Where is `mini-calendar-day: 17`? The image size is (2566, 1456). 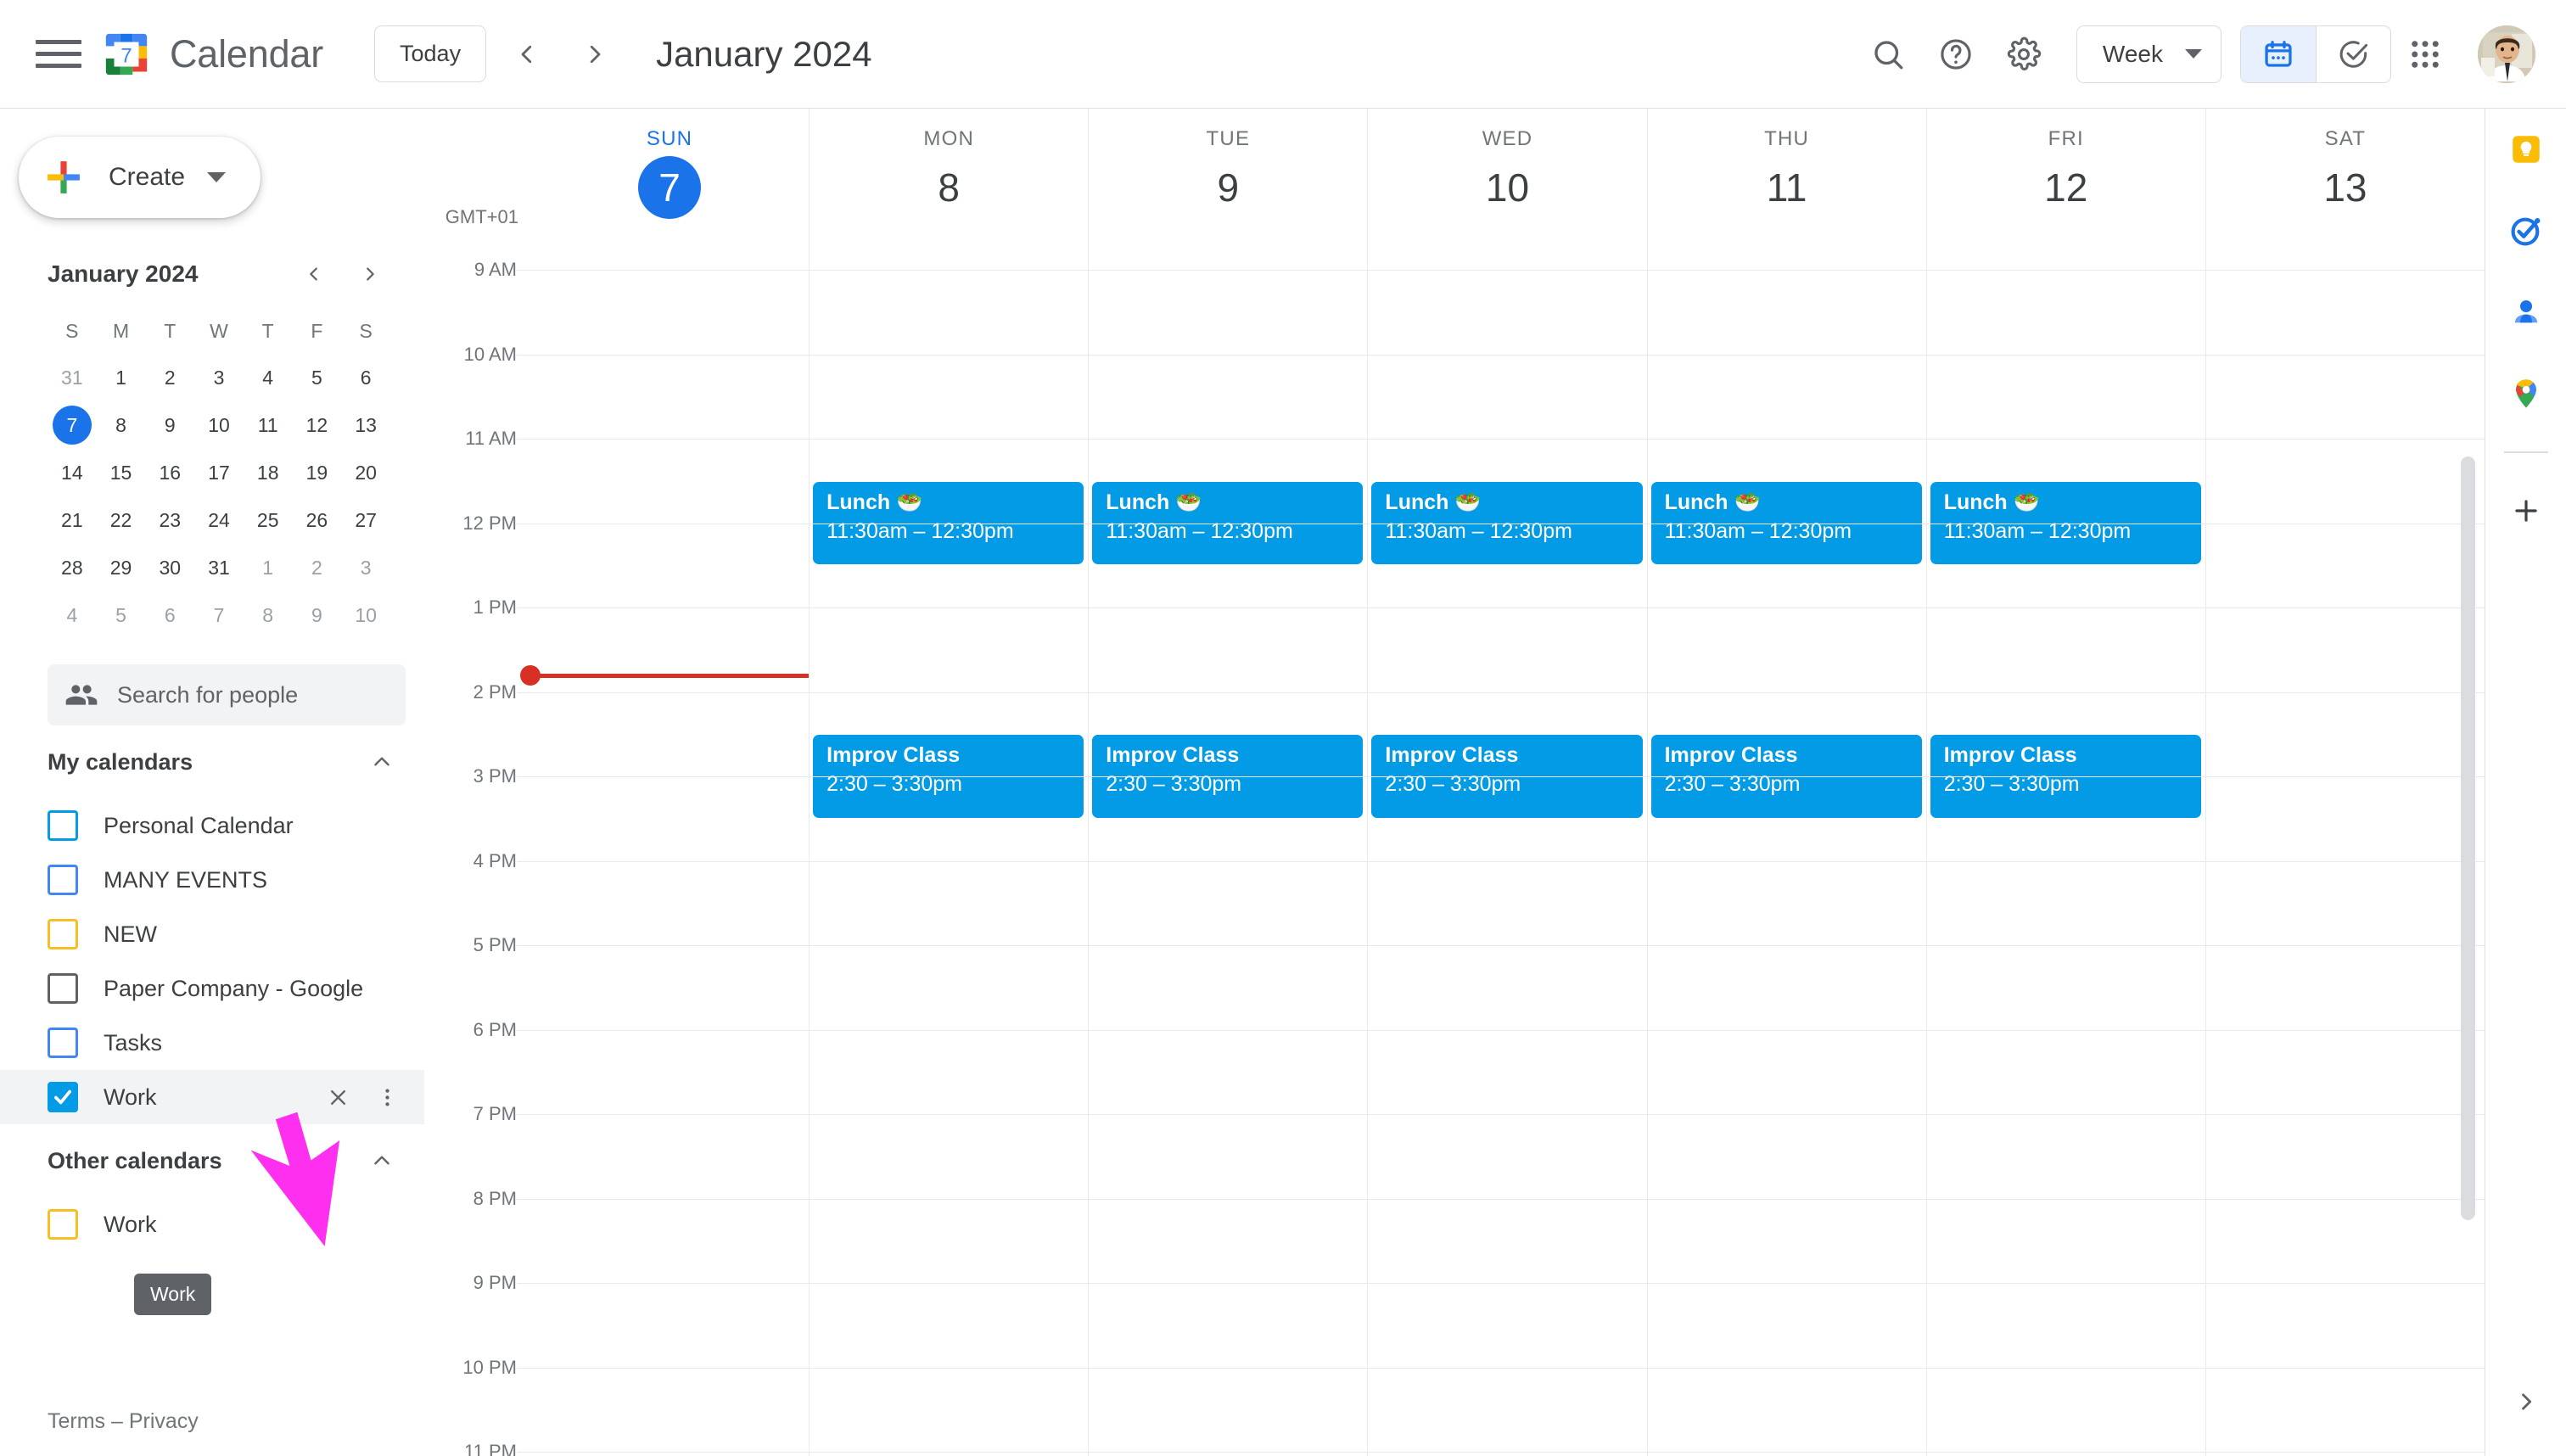
mini-calendar-day: 17 is located at coordinates (219, 472).